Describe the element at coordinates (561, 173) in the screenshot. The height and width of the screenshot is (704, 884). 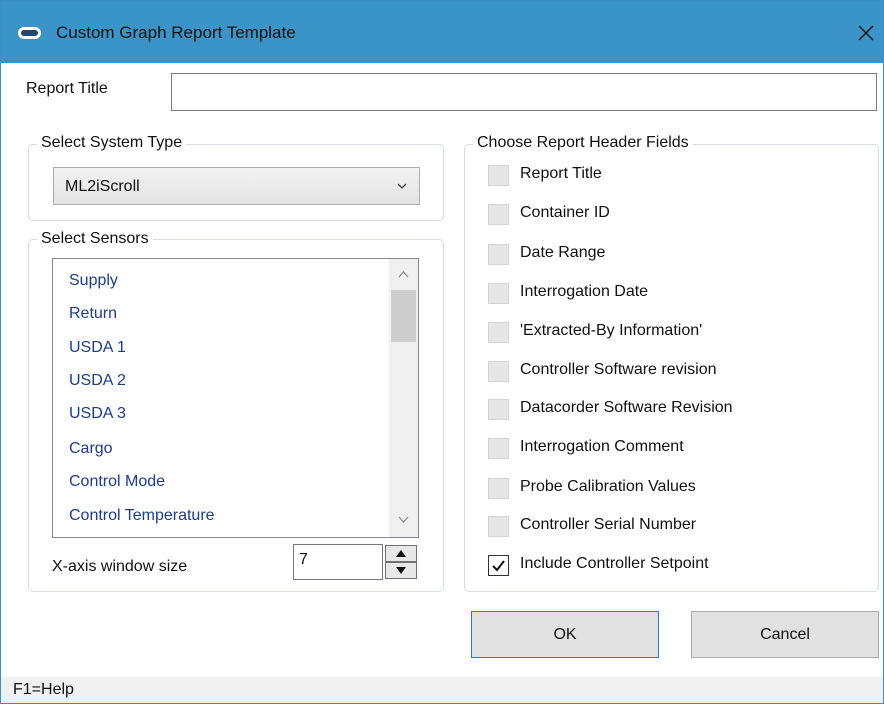
I see `checkbox-label: Report Title` at that location.